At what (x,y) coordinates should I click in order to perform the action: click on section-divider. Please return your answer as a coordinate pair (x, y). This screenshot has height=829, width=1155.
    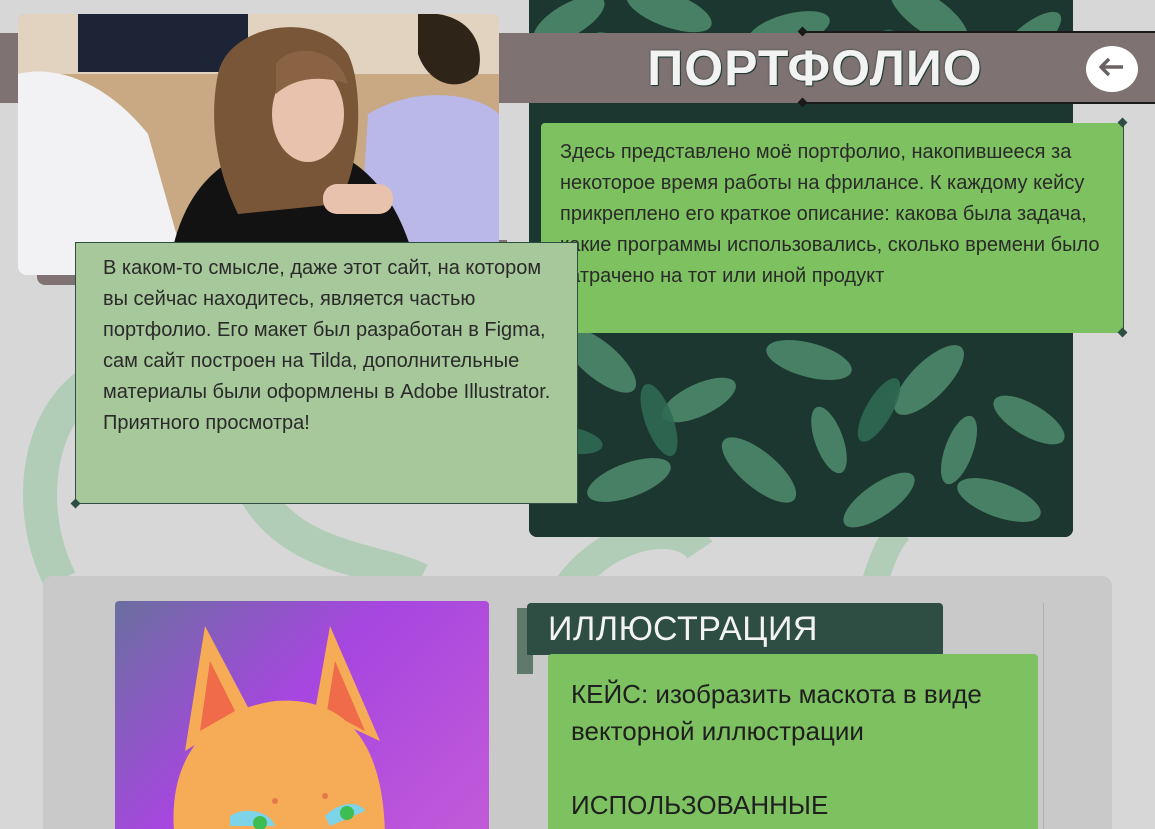
    Looking at the image, I should click on (1043, 716).